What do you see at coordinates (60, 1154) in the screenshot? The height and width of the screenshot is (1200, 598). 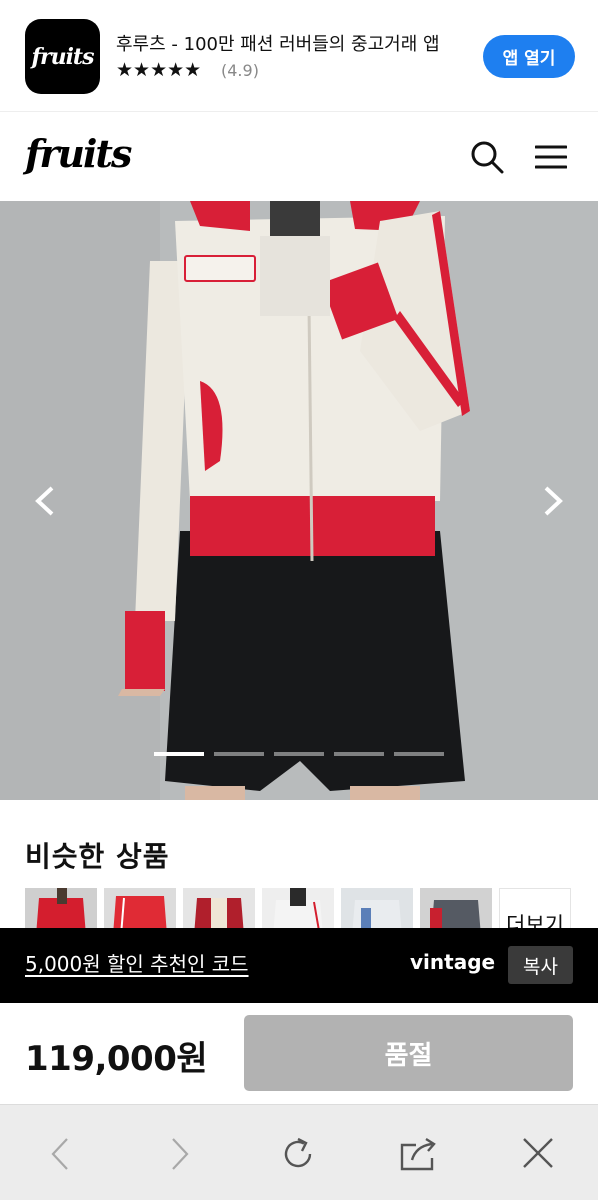 I see `back-icon` at bounding box center [60, 1154].